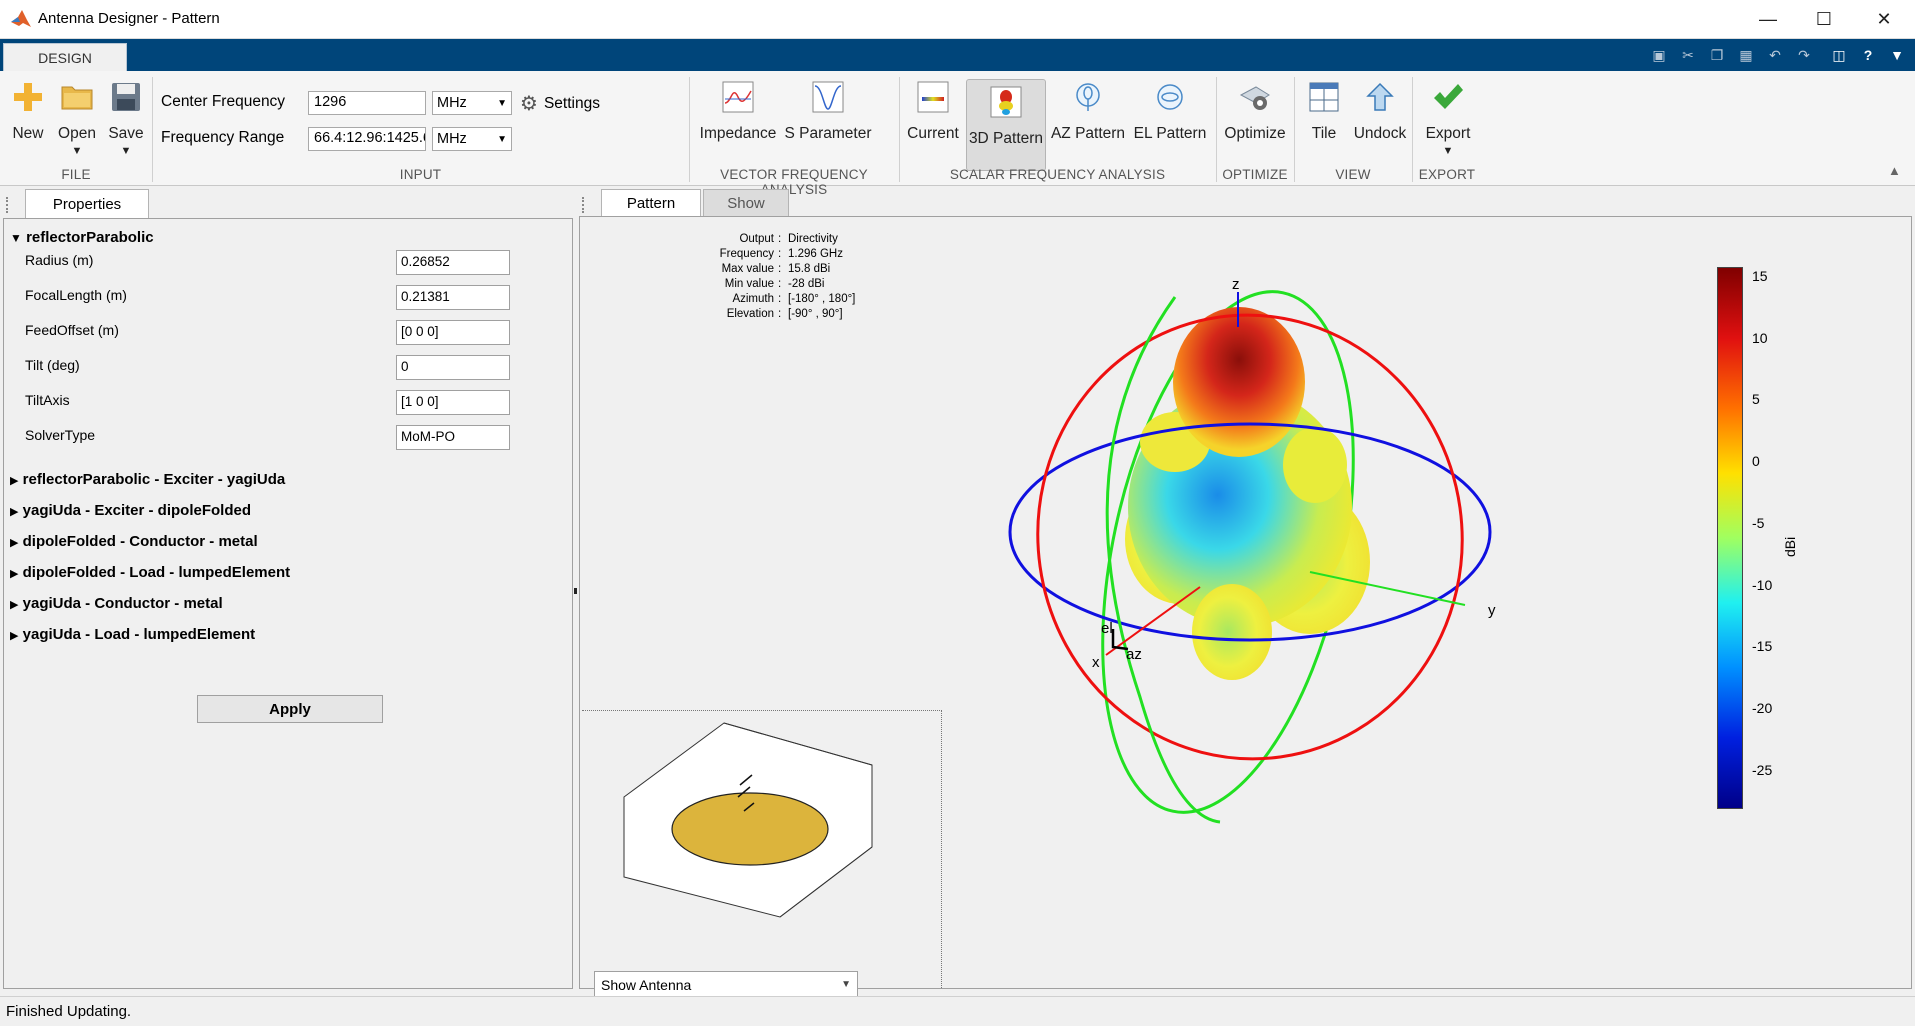  I want to click on section-exciter-yagiuda: ▶ reflectorParabolic - Exciter - yagiUda, so click(147, 479).